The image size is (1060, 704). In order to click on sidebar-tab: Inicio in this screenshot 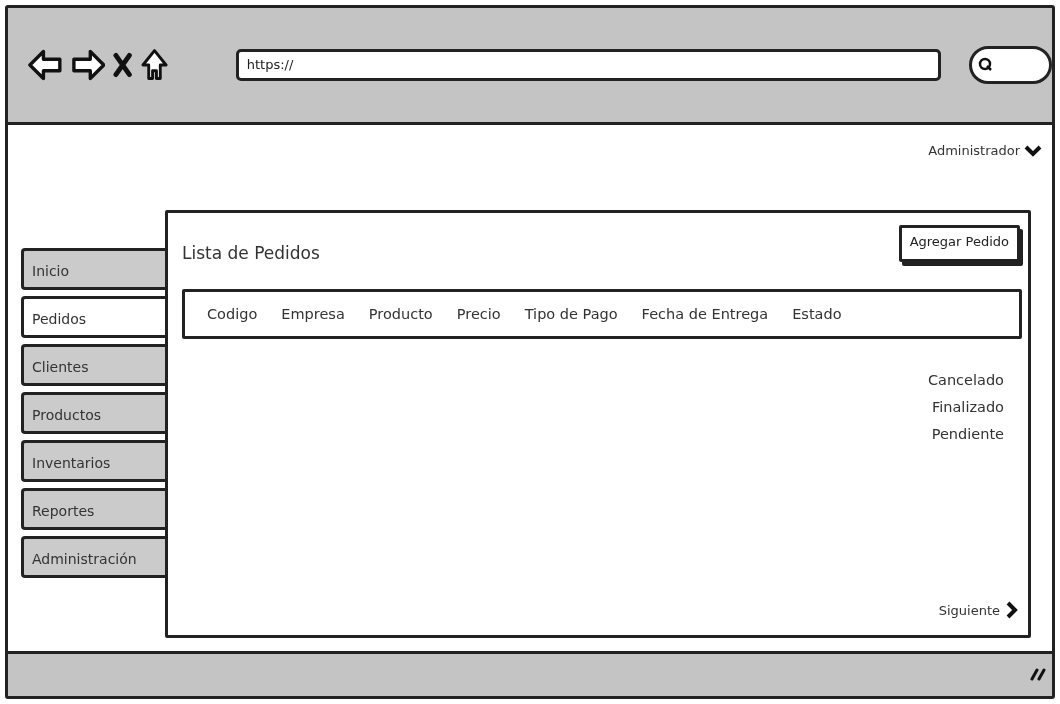, I will do `click(93, 269)`.